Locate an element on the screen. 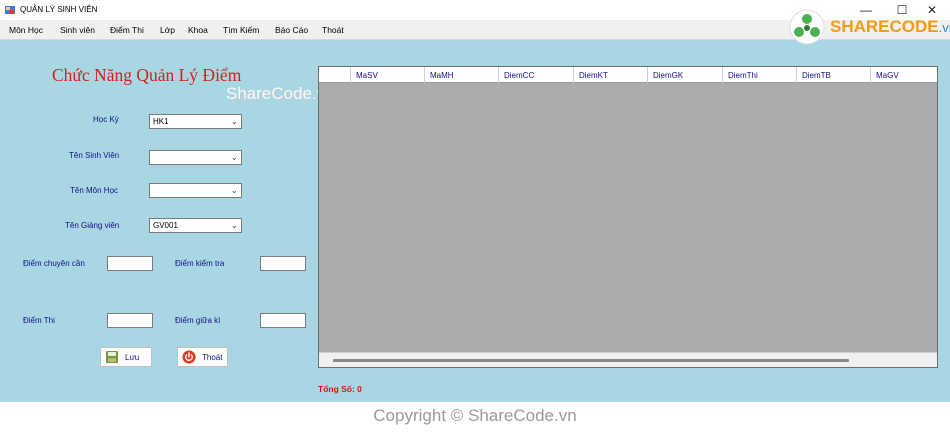 This screenshot has height=437, width=950. app-icon is located at coordinates (10, 10).